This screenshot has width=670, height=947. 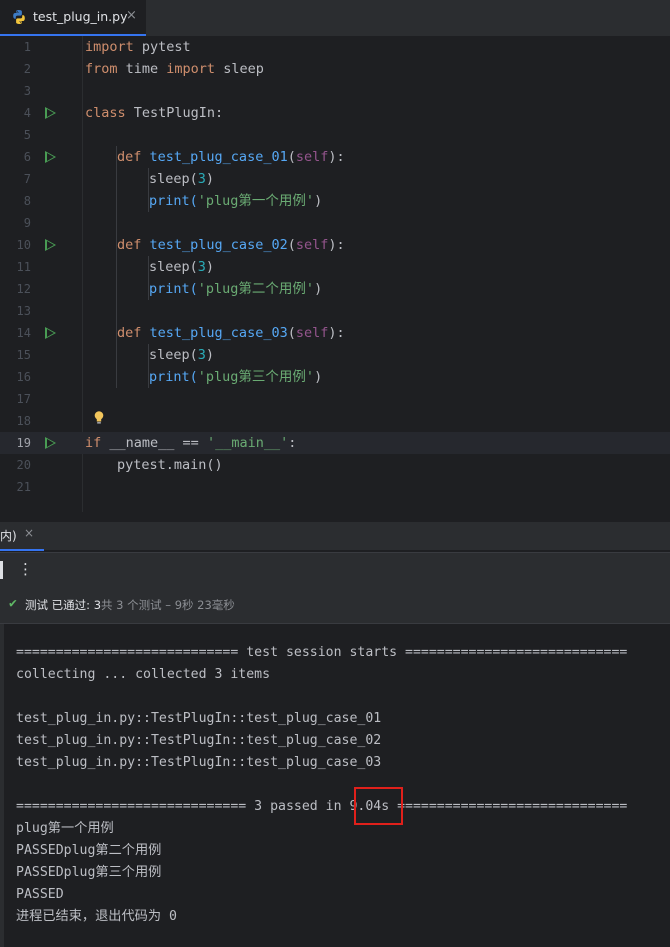 What do you see at coordinates (23, 487) in the screenshot?
I see `line-number: 21` at bounding box center [23, 487].